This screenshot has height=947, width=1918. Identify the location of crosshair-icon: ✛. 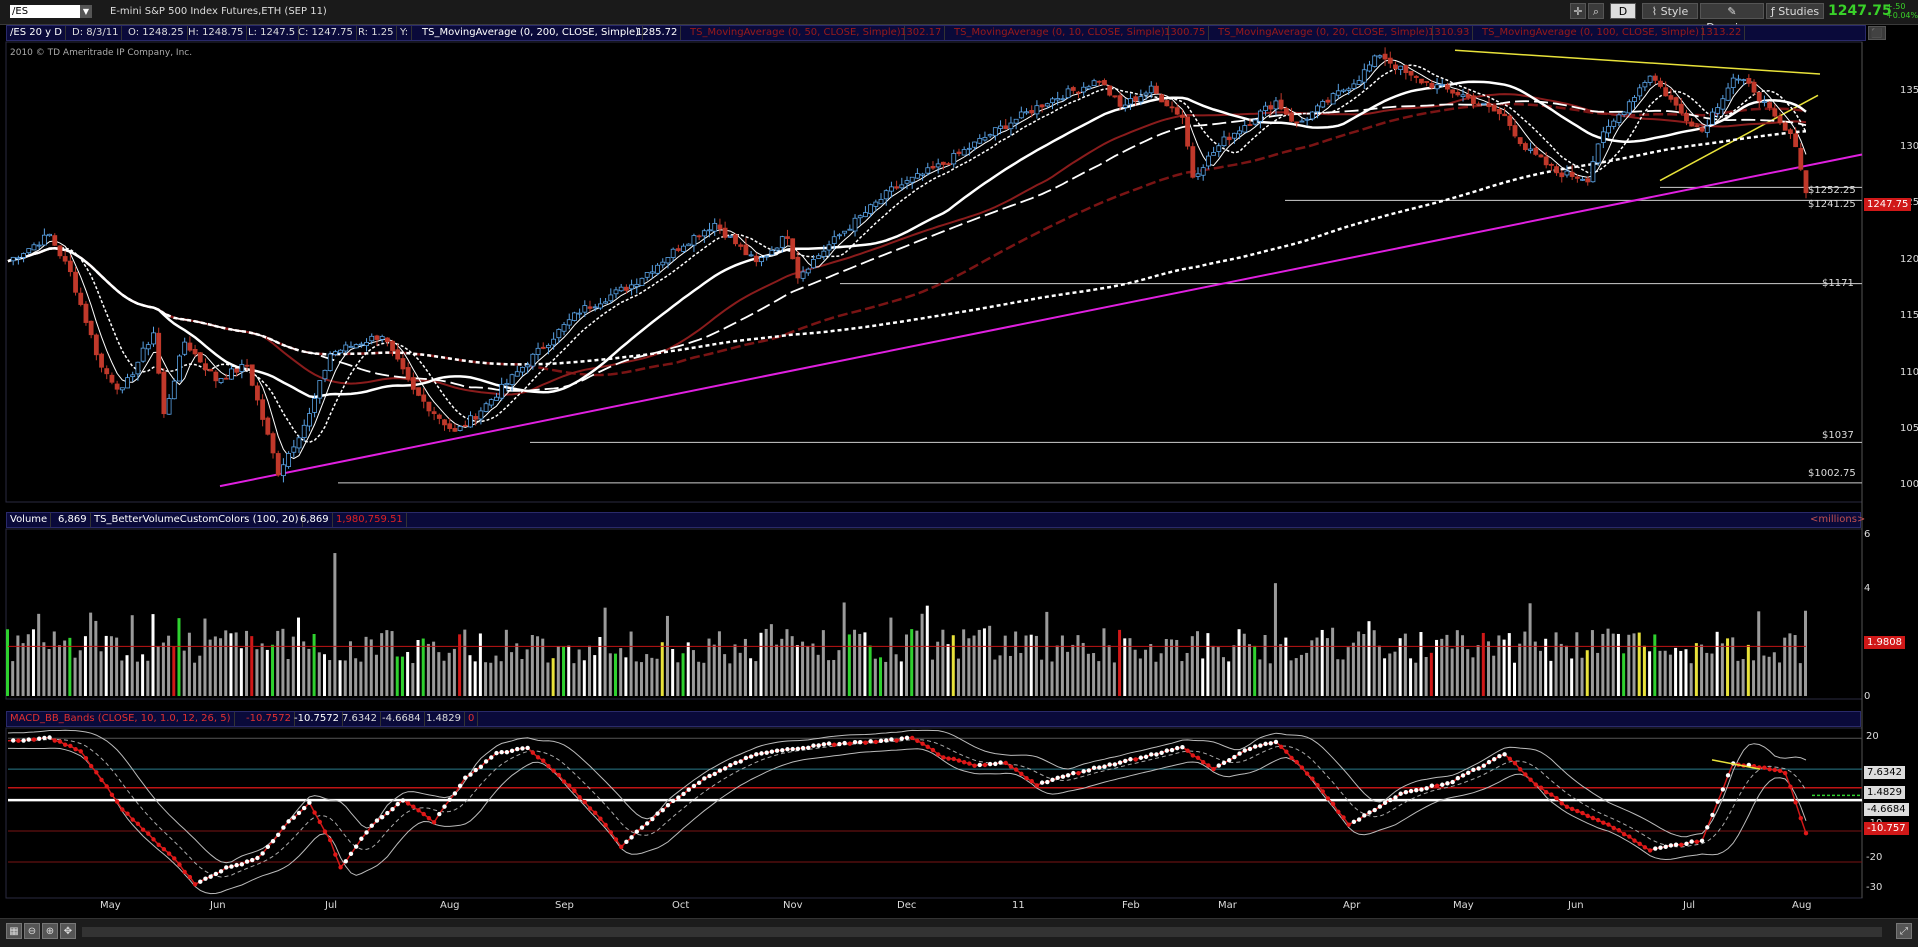
(1578, 11).